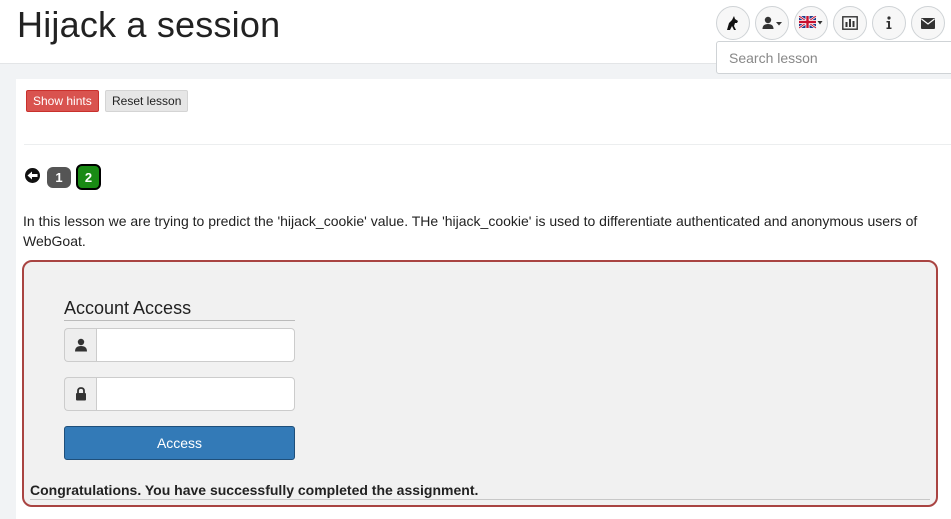 Image resolution: width=951 pixels, height=519 pixels. I want to click on feedback-divider, so click(480, 499).